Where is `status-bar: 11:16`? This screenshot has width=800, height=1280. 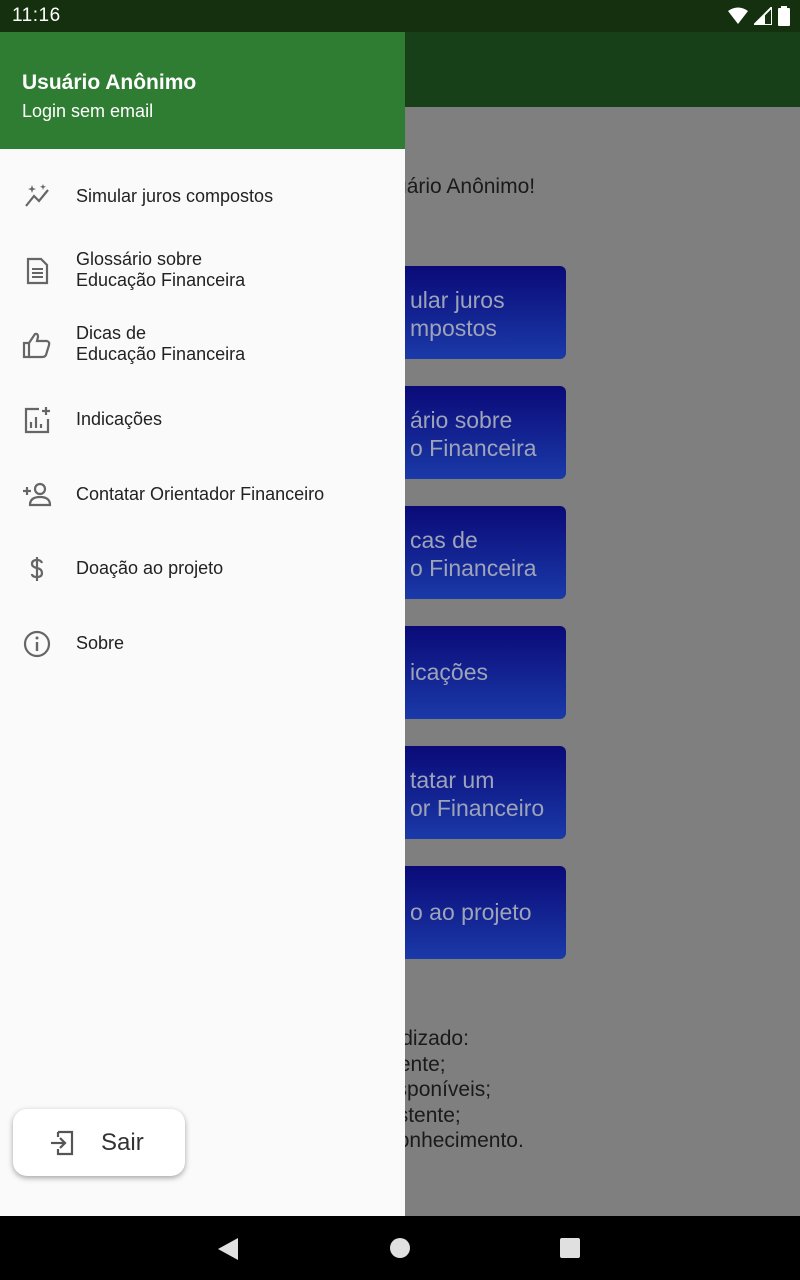 status-bar: 11:16 is located at coordinates (400, 16).